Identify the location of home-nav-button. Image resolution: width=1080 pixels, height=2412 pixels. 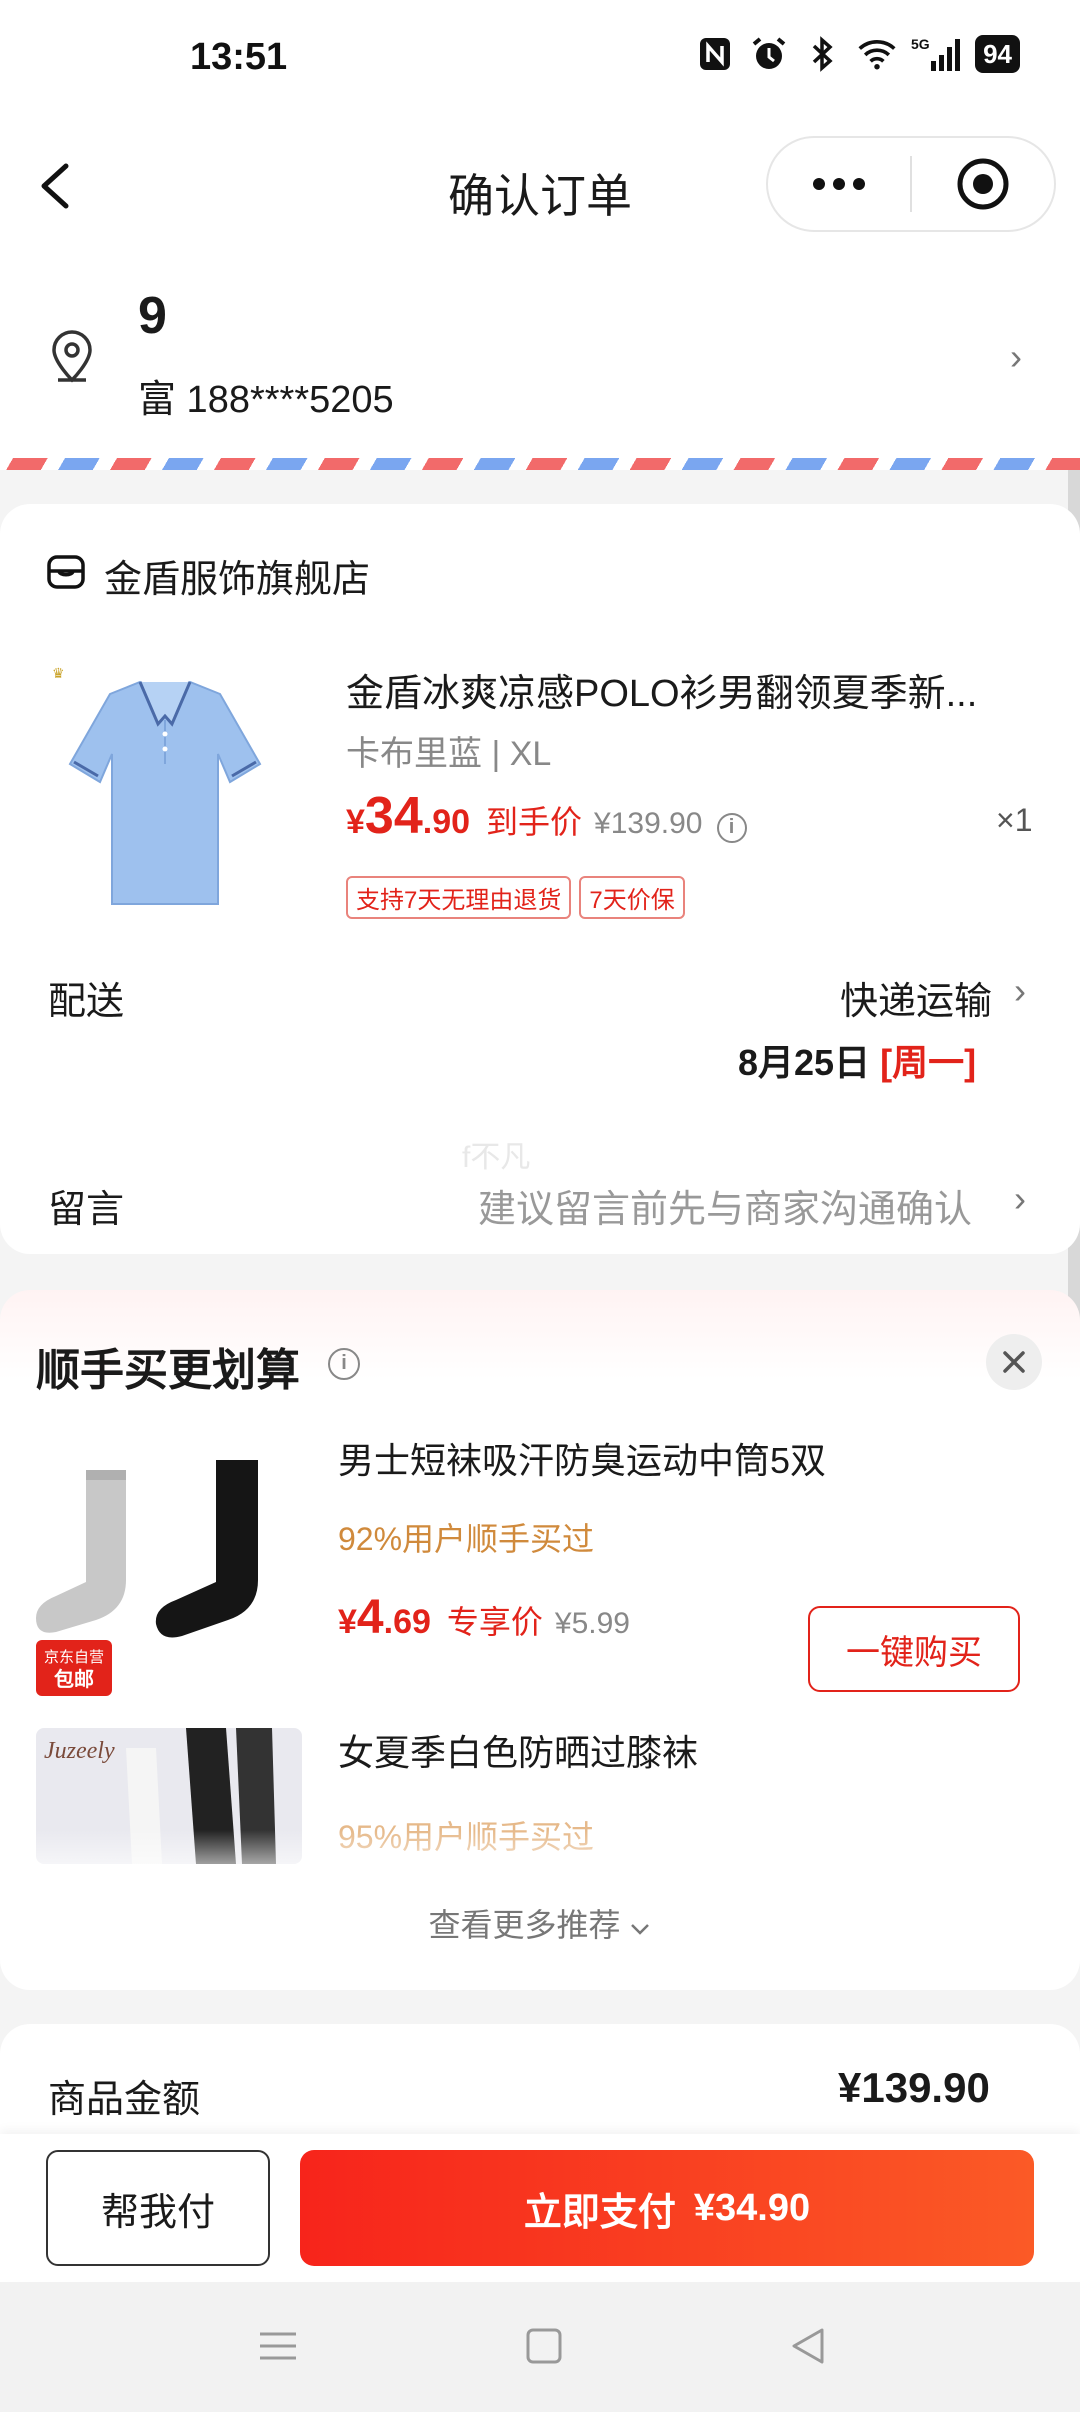
(544, 2348).